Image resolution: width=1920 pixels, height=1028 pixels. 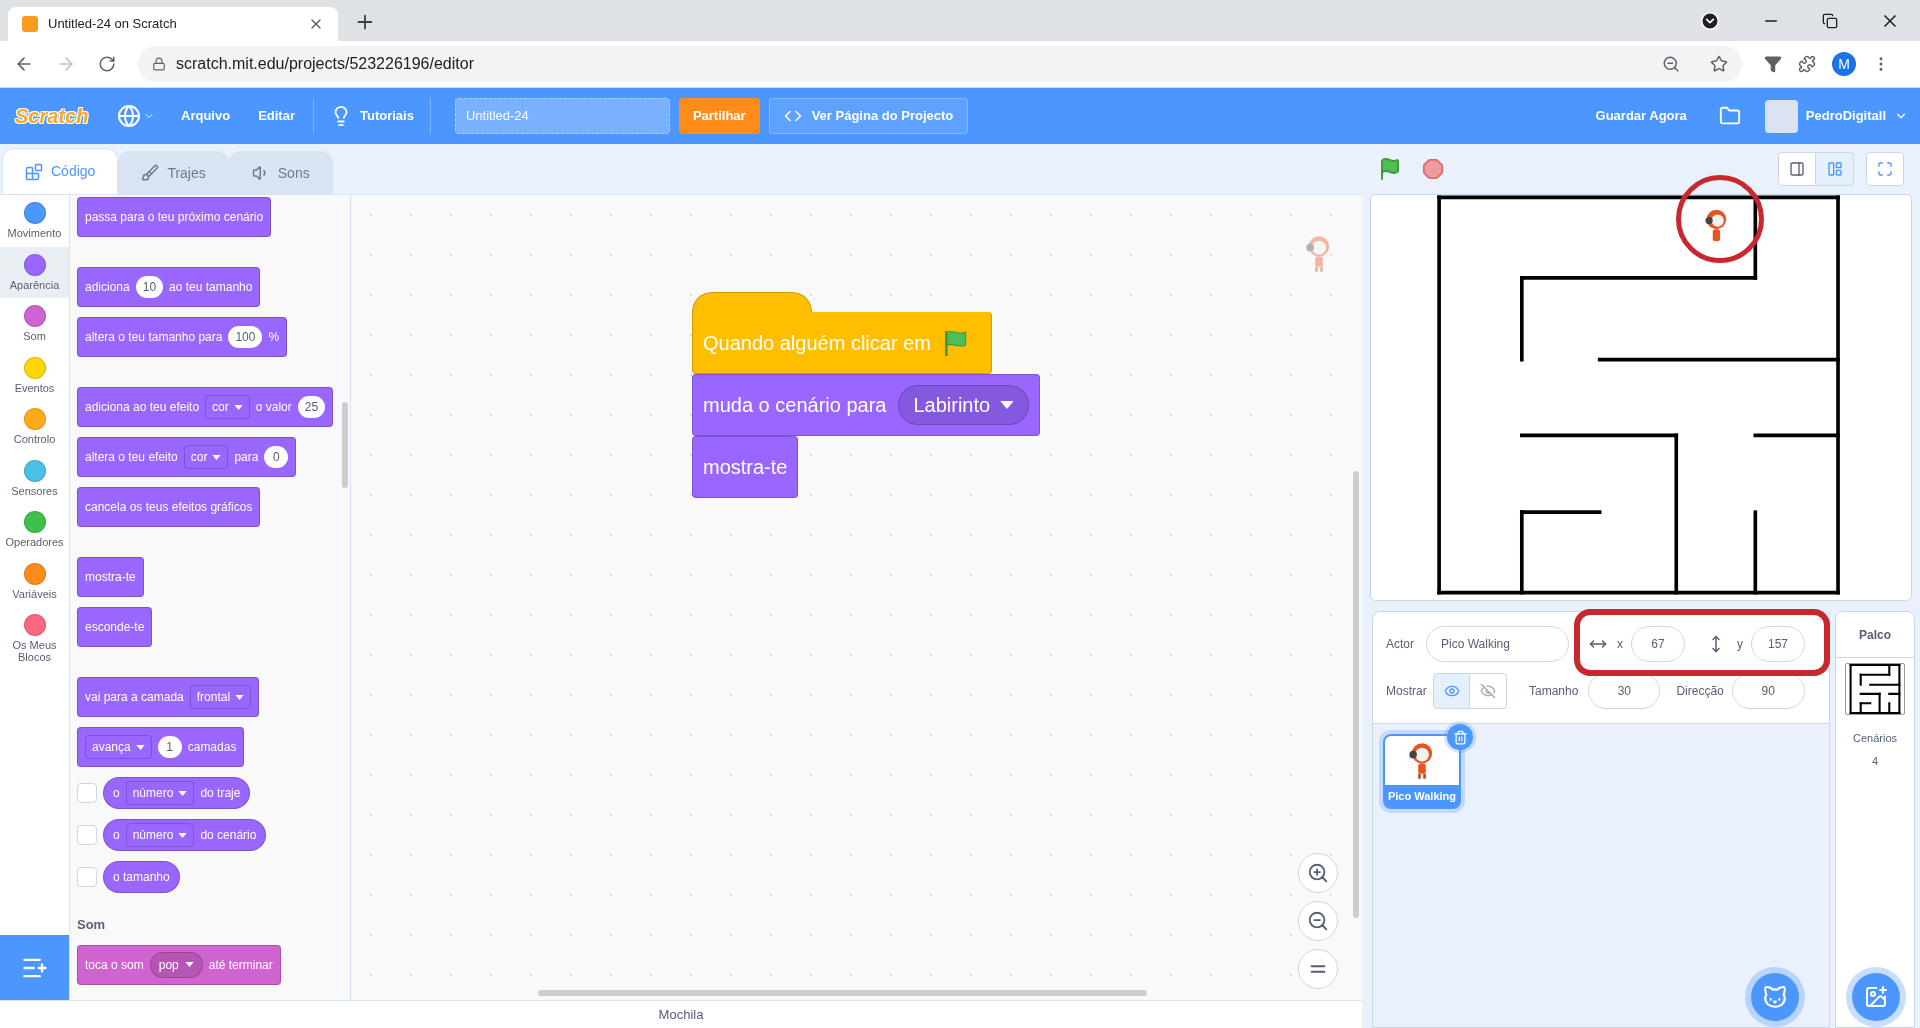 I want to click on normal-stage-button, so click(x=1835, y=169).